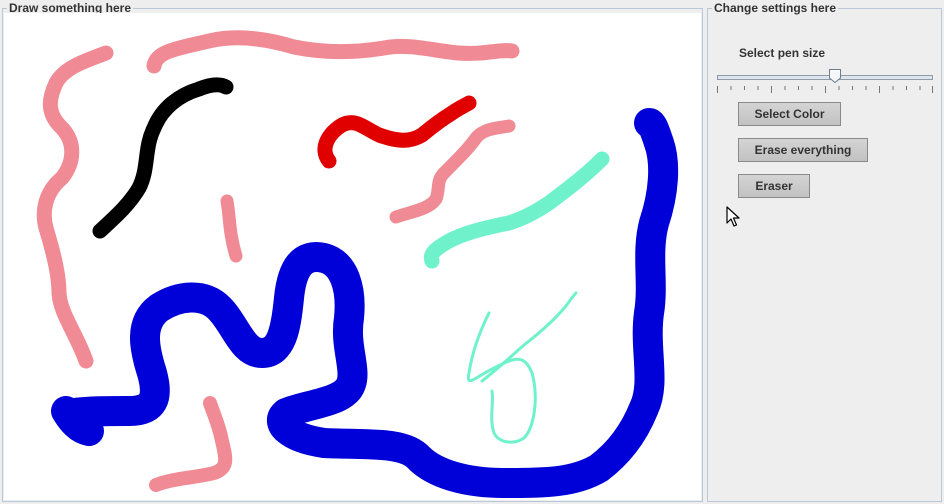 The image size is (944, 504). I want to click on pen-size-label: Select pen size, so click(782, 53).